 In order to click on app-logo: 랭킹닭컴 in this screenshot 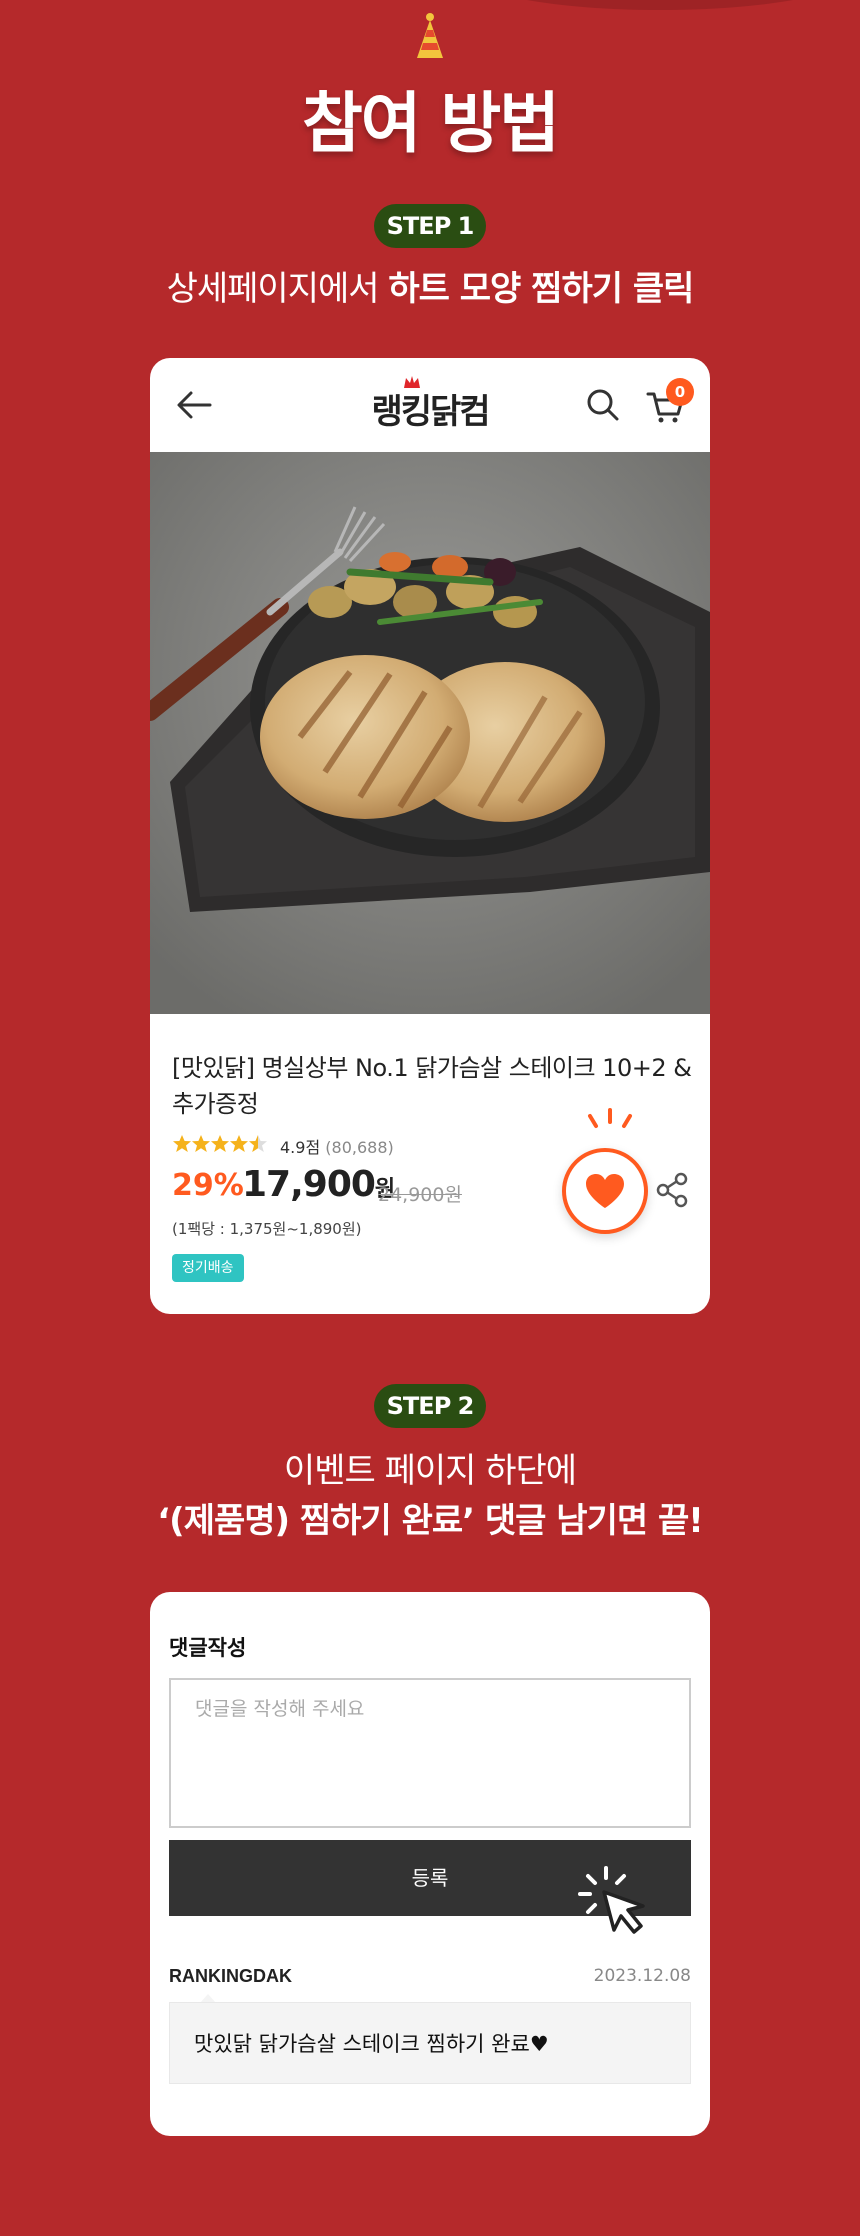, I will do `click(430, 408)`.